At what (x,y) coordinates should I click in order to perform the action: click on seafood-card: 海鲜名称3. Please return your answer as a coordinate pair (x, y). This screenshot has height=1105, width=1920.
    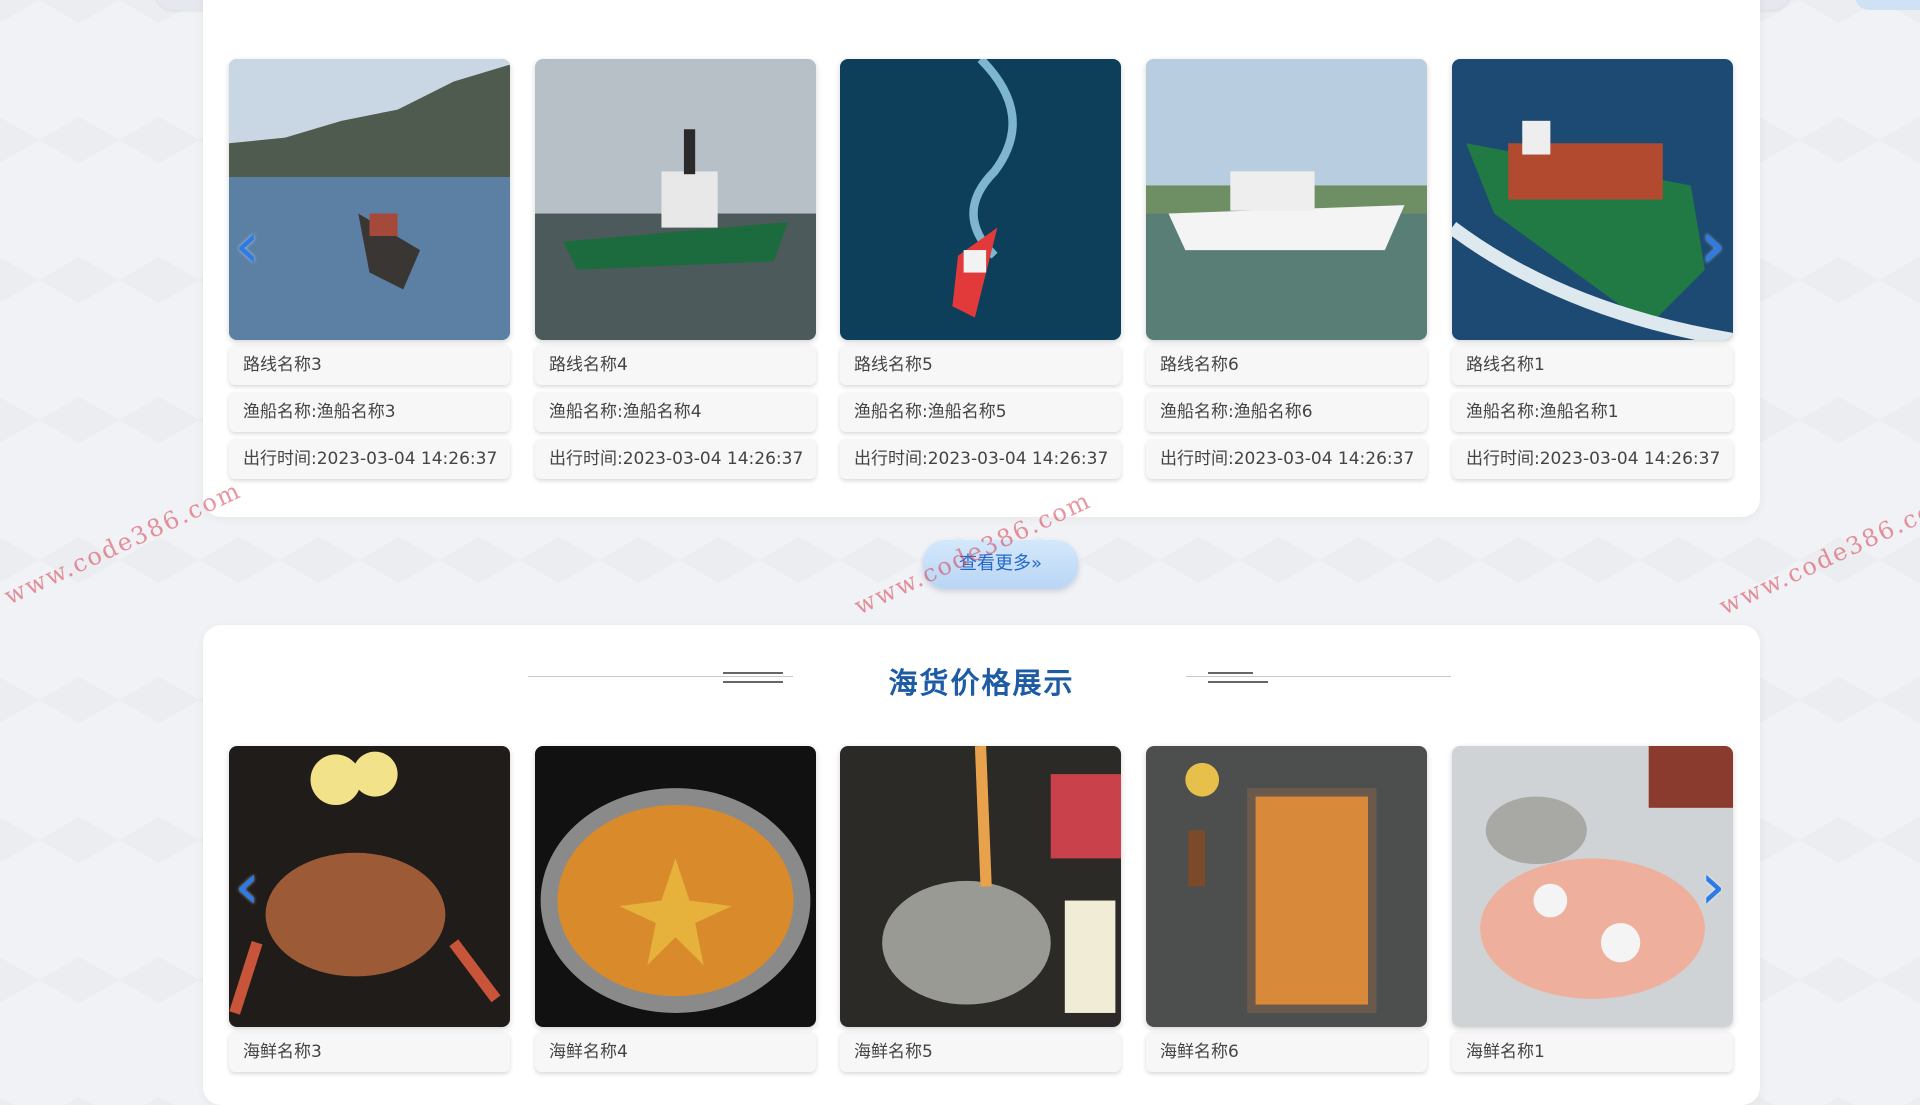
    Looking at the image, I should click on (369, 909).